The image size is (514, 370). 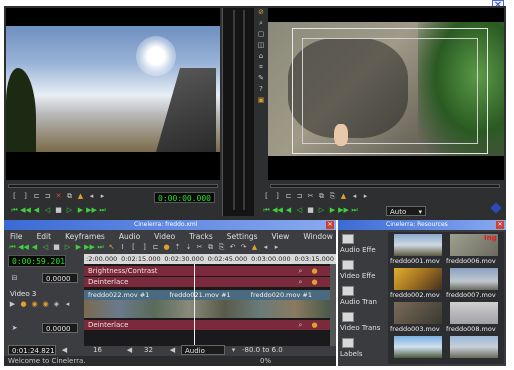 I want to click on menu-file: File, so click(x=16, y=236).